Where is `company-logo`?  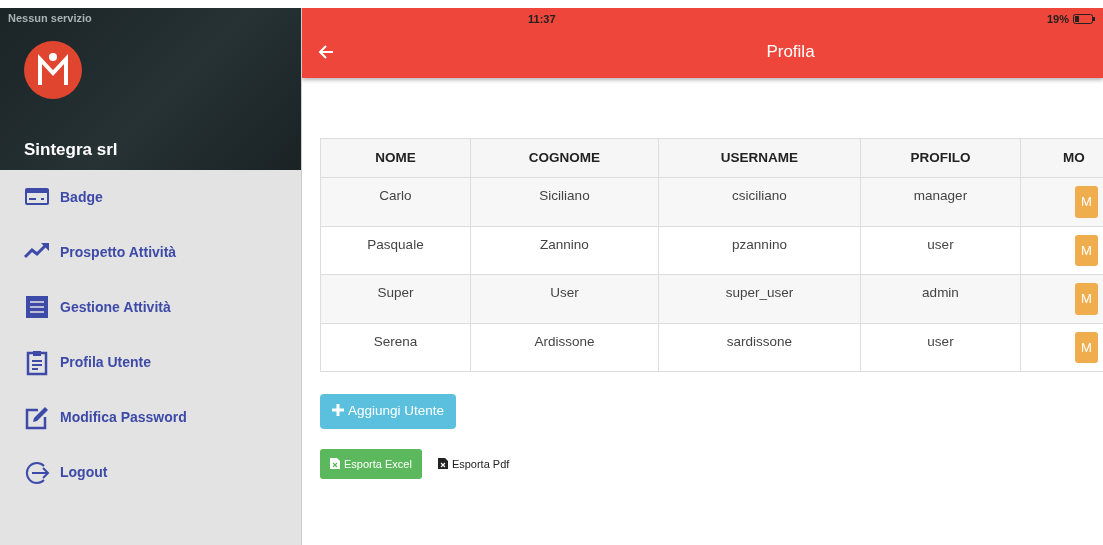 company-logo is located at coordinates (53, 69).